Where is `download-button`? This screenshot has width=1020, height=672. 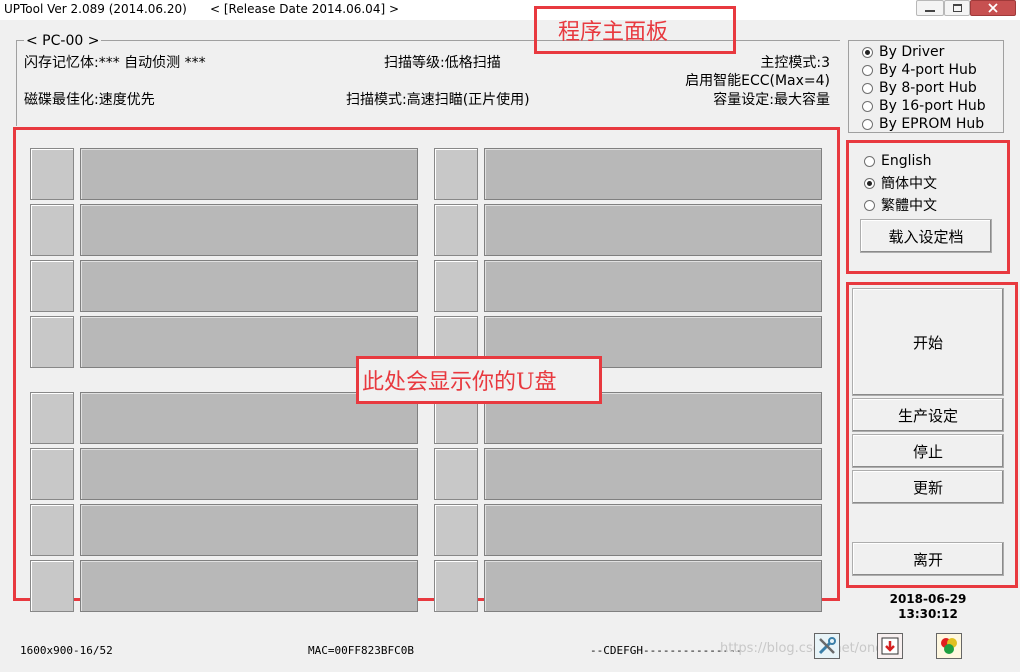
download-button is located at coordinates (890, 646).